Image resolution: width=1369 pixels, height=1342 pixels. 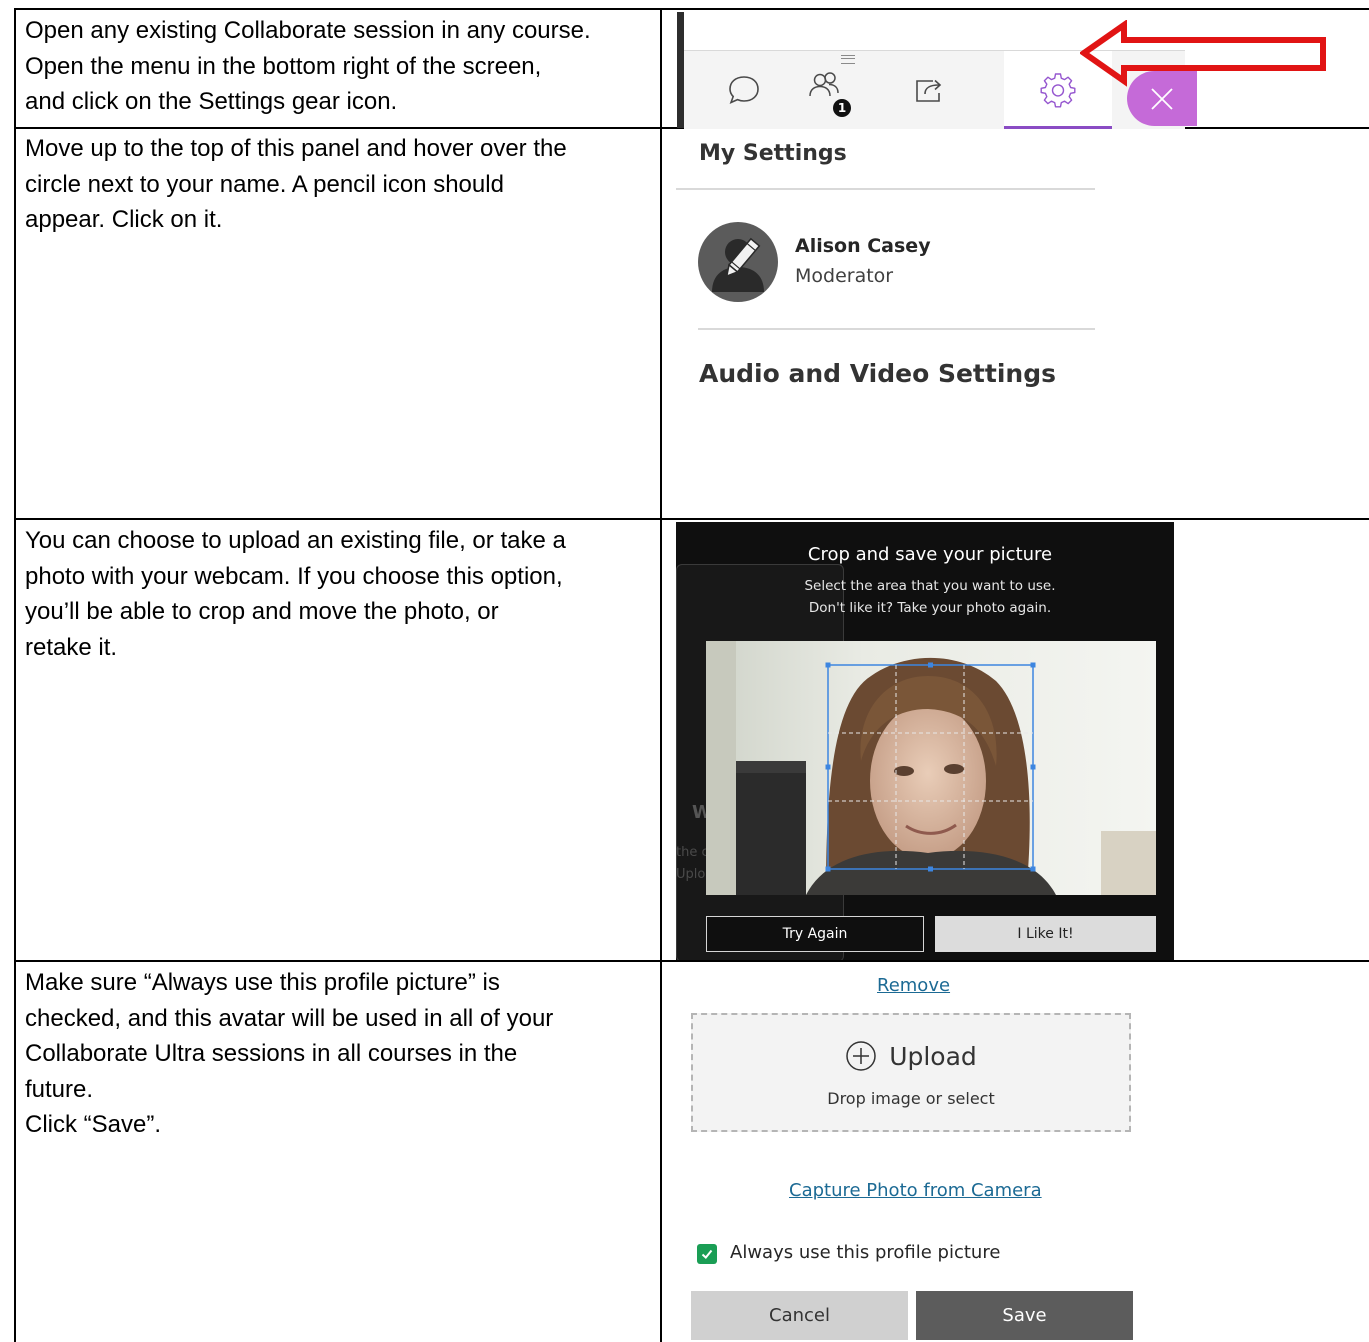 What do you see at coordinates (911, 1098) in the screenshot?
I see `drop-hint: Drop image or select` at bounding box center [911, 1098].